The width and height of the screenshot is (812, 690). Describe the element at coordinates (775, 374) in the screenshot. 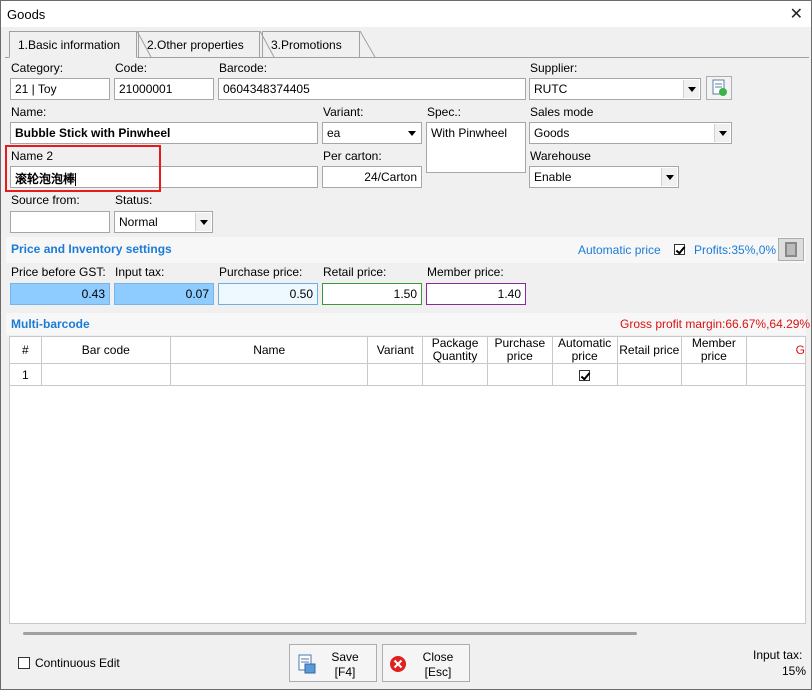

I see `row-gross-cell` at that location.